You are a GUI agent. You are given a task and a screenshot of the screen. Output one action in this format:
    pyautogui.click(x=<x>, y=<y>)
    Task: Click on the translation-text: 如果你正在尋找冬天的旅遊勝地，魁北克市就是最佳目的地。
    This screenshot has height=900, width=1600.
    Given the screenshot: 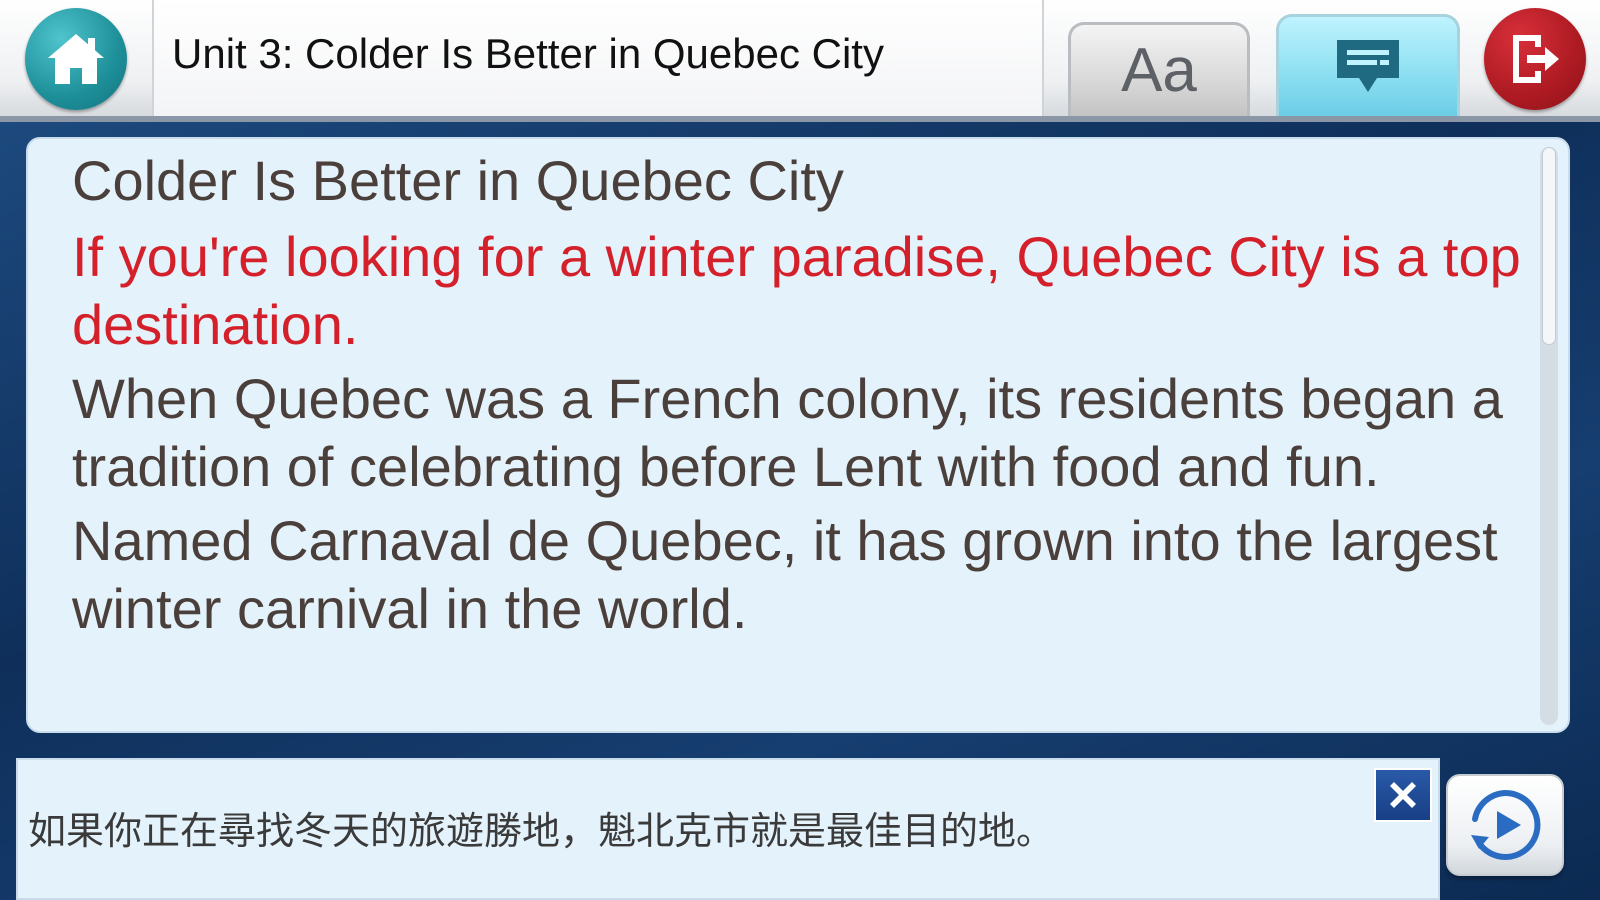 What is the action you would take?
    pyautogui.click(x=541, y=831)
    